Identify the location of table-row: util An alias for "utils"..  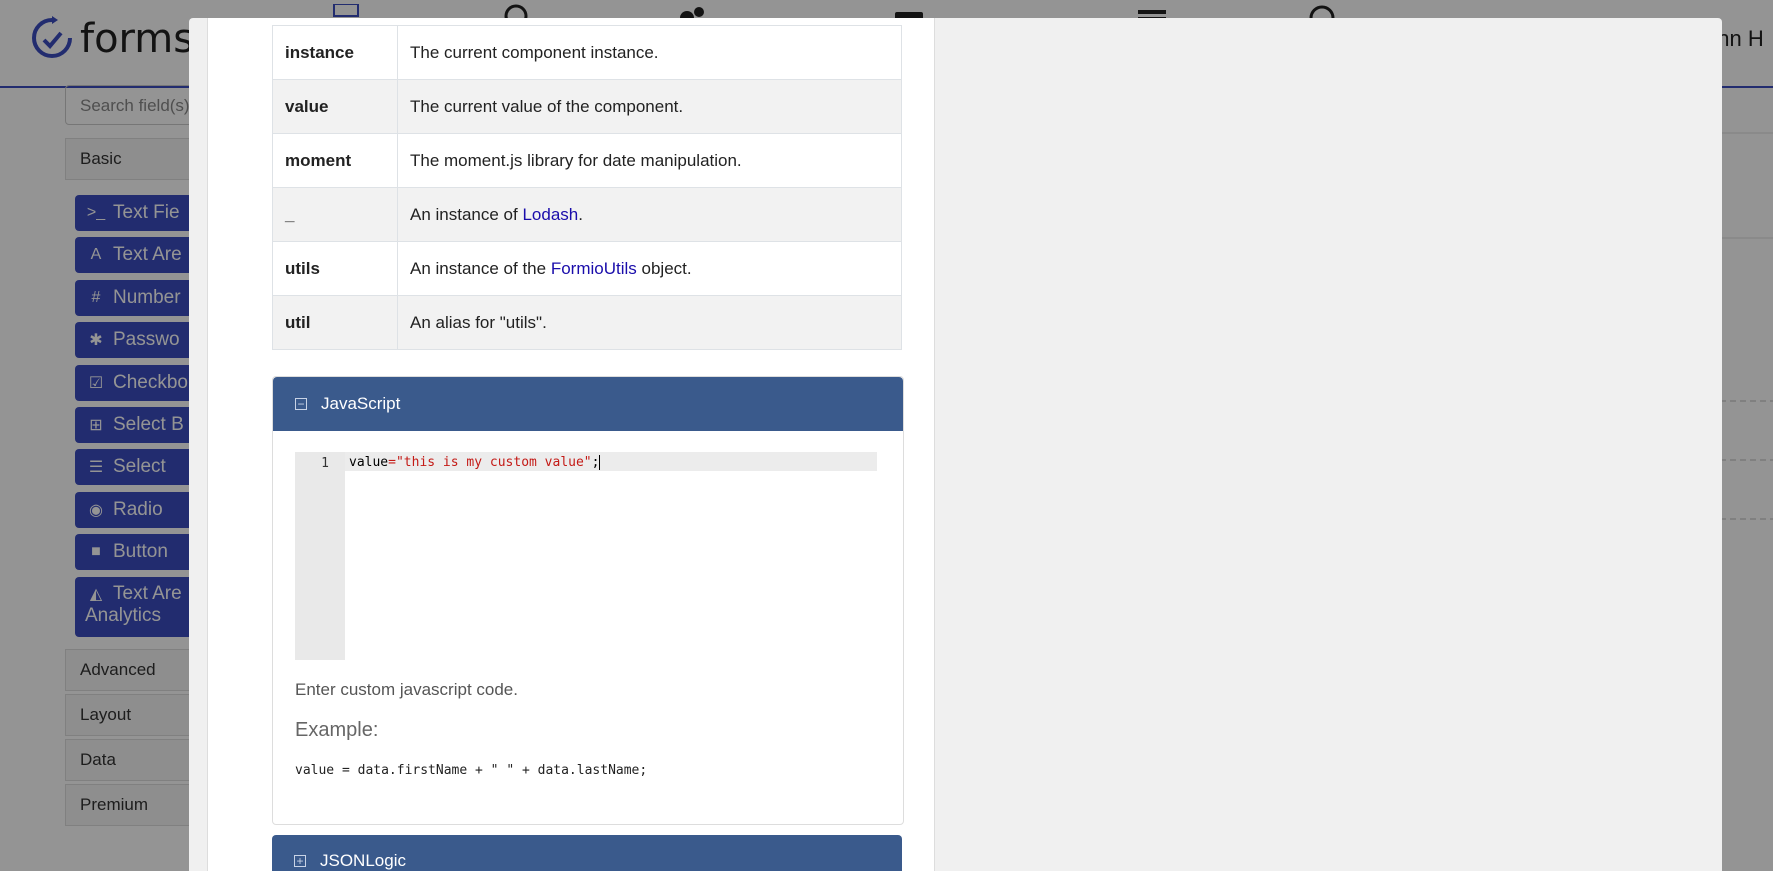
(587, 322).